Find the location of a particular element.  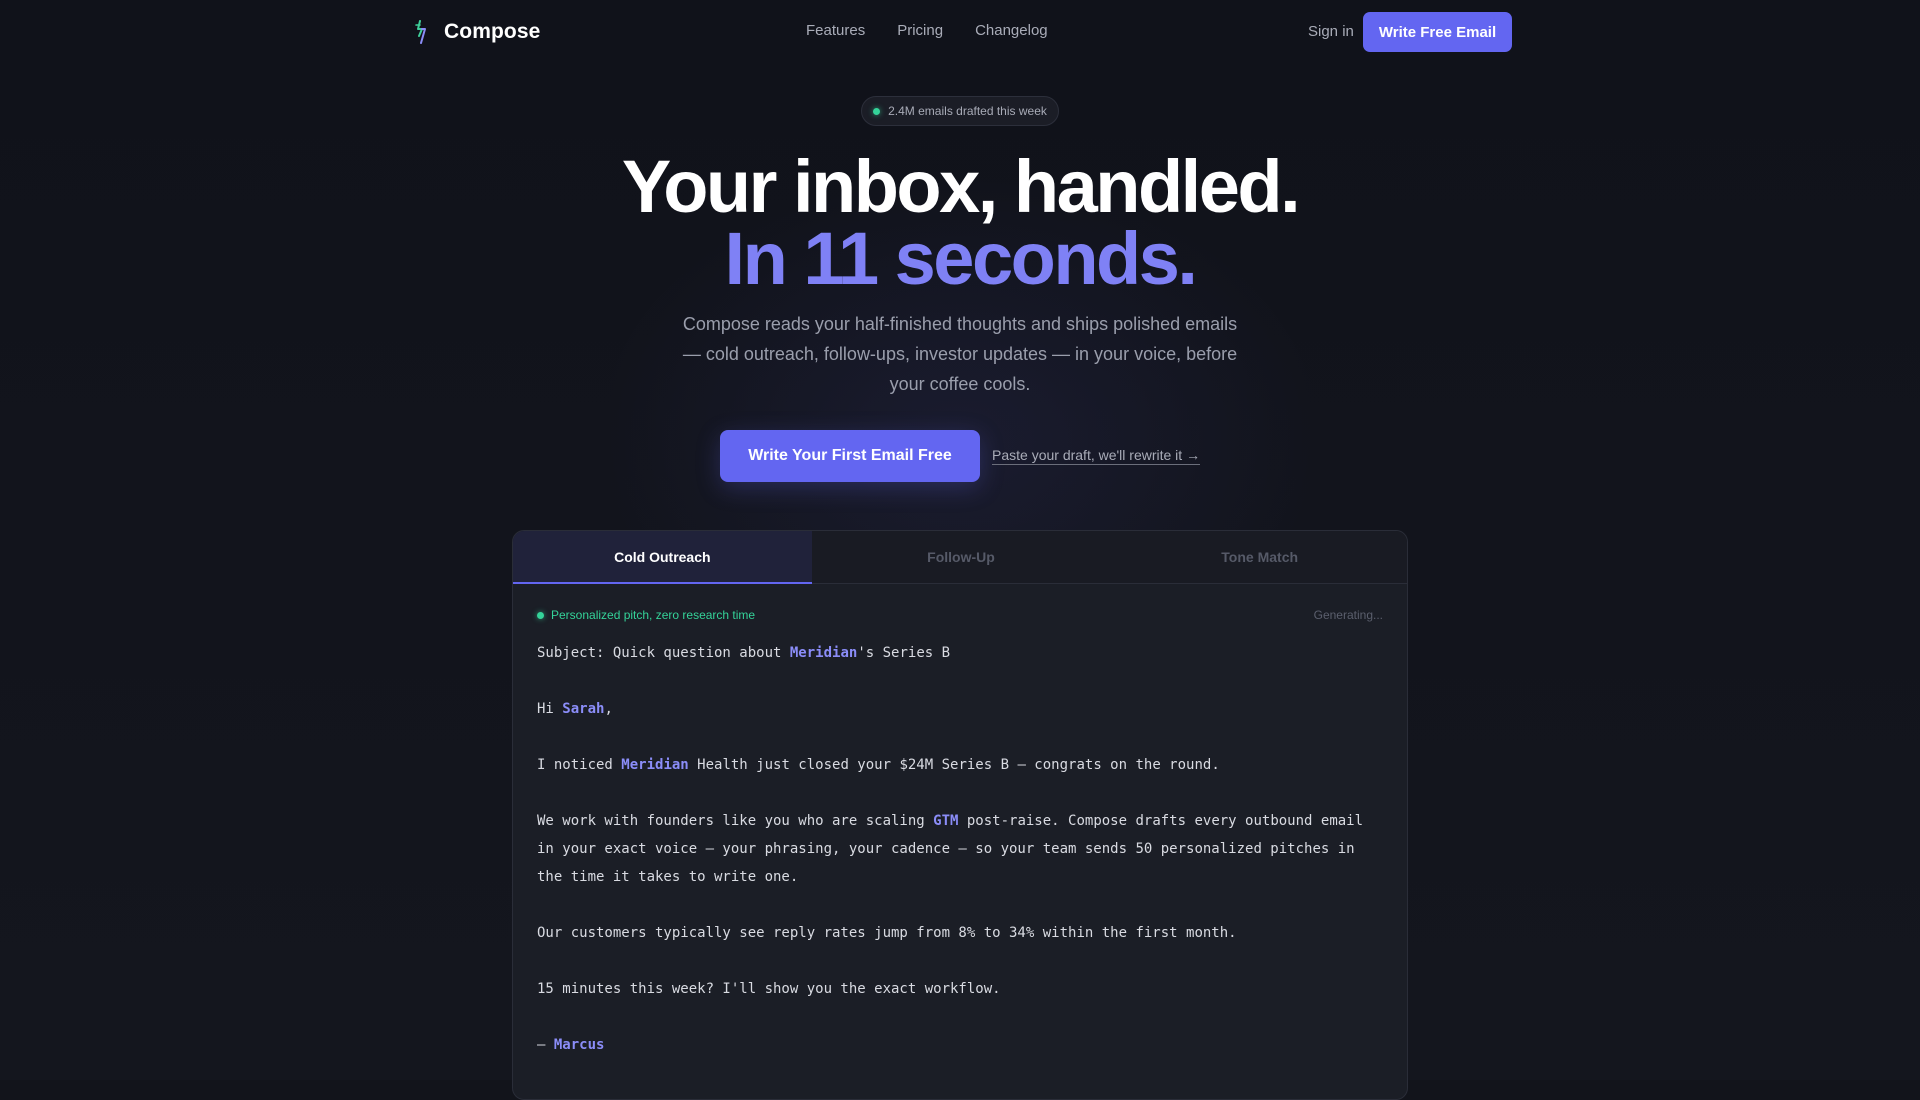

demo-status-text: Personalized pitch, zero research time is located at coordinates (653, 615).